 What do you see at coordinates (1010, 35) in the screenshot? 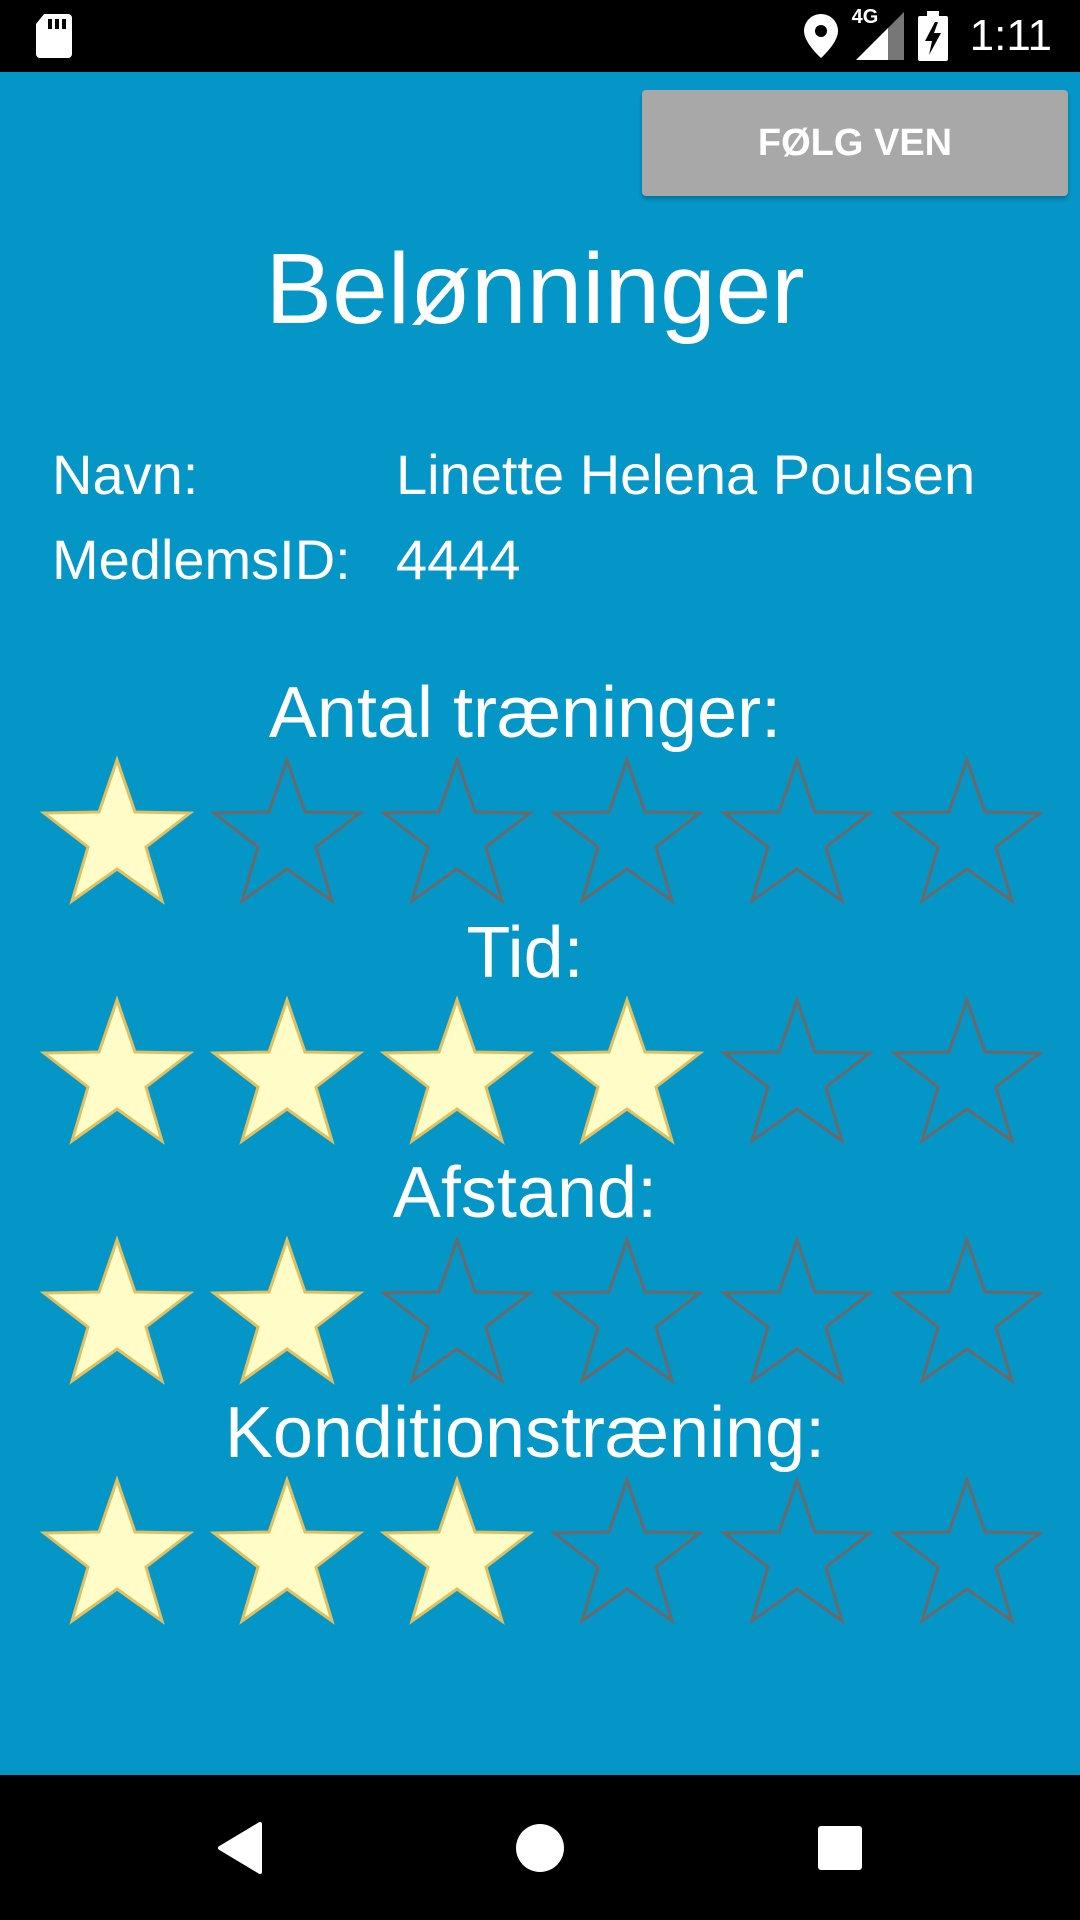
I see `status-clock: 1:11` at bounding box center [1010, 35].